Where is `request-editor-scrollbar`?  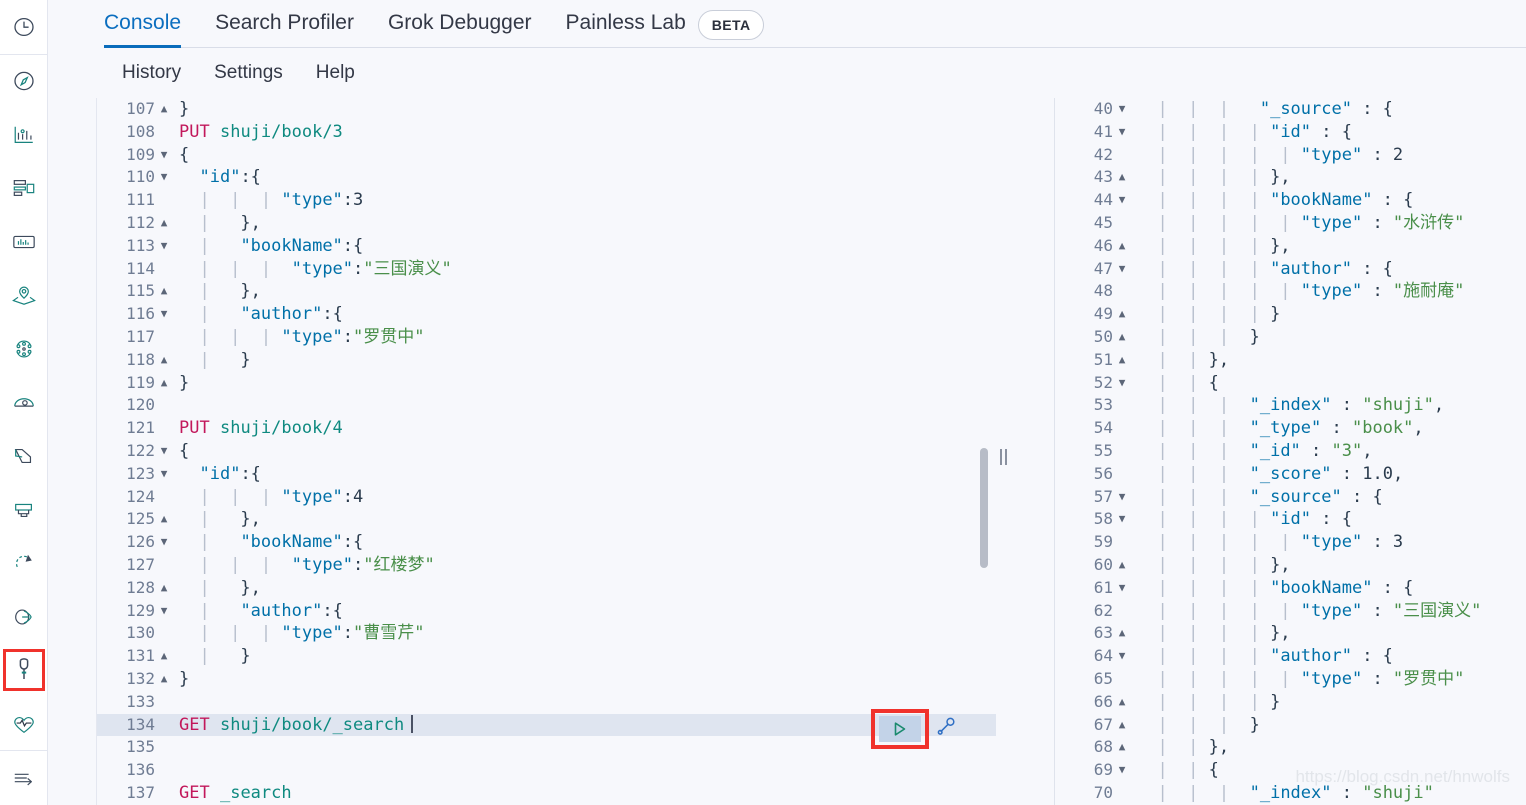 request-editor-scrollbar is located at coordinates (984, 508).